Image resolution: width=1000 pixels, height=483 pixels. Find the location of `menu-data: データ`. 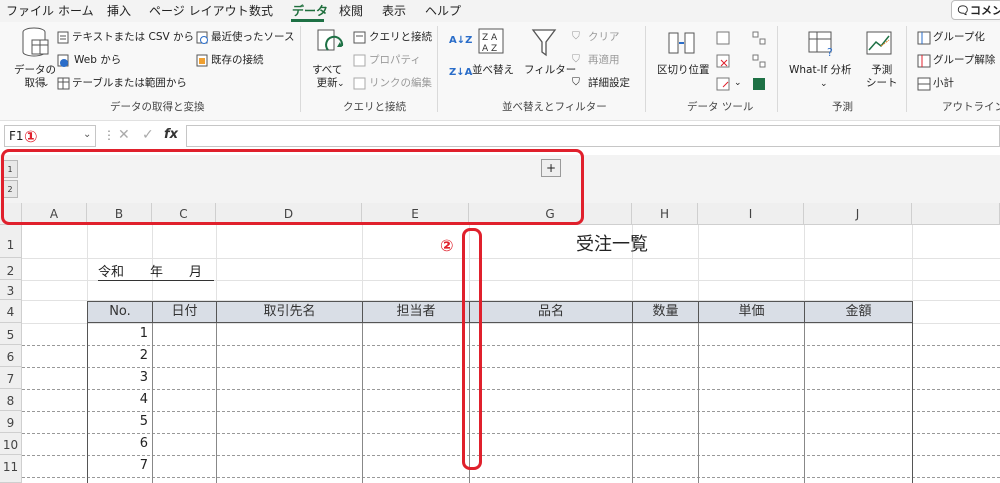

menu-data: データ is located at coordinates (310, 11).